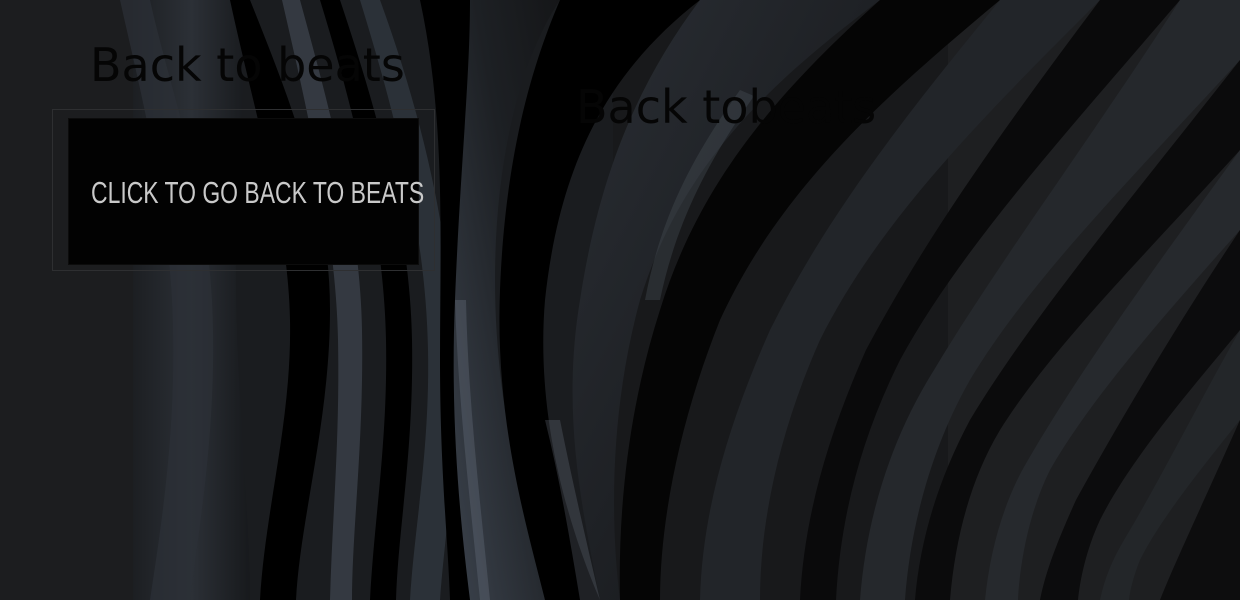 The width and height of the screenshot is (1240, 600). I want to click on back-to-beats-button-label: CLICK TO GO BACK TO BEATS, so click(258, 192).